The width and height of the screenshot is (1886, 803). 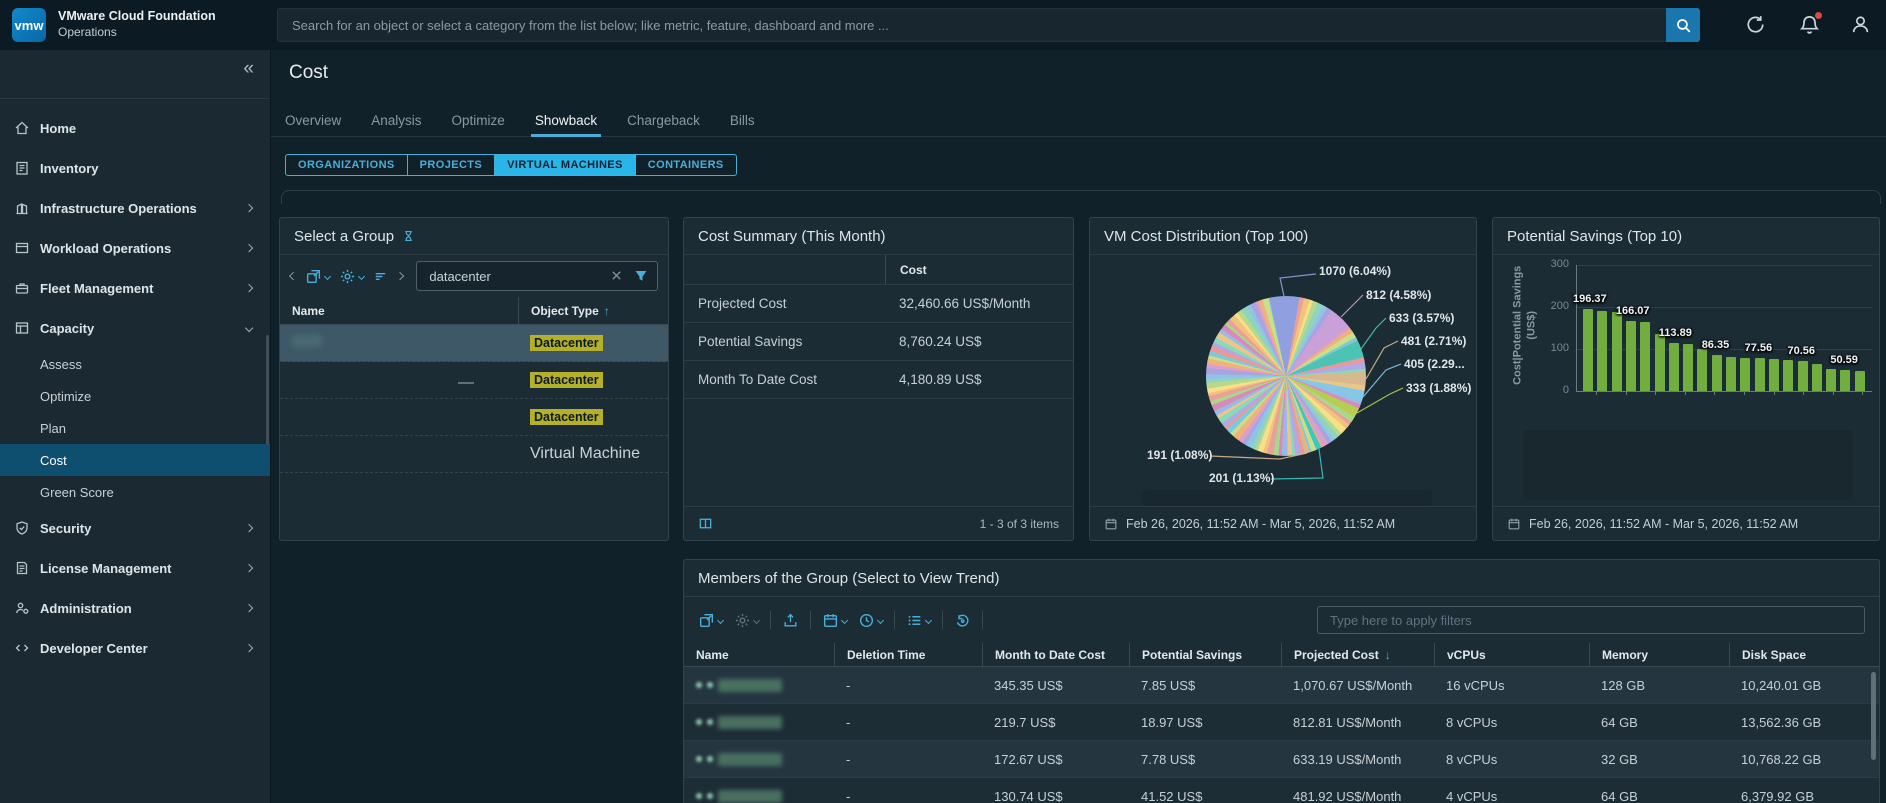 What do you see at coordinates (758, 379) in the screenshot?
I see `cost-row-label: Month To Date Cost` at bounding box center [758, 379].